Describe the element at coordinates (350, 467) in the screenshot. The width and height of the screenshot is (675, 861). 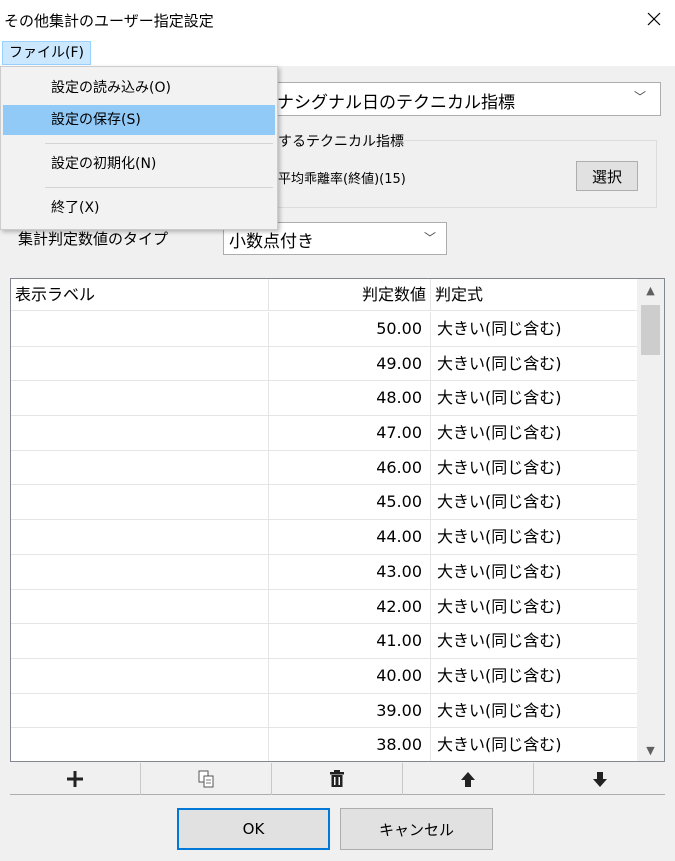
I see `cell-value: 46.00` at that location.